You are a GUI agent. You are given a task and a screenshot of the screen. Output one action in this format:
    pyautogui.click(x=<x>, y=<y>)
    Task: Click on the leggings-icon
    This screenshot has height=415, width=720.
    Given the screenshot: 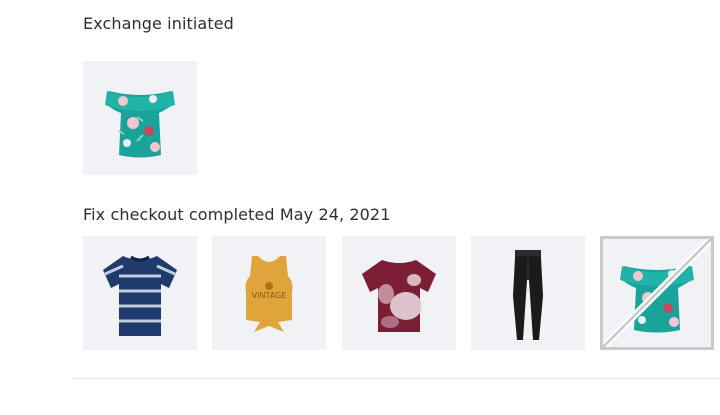 What is the action you would take?
    pyautogui.click(x=528, y=295)
    